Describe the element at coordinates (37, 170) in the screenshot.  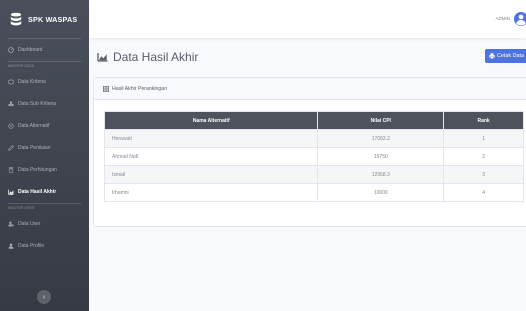
I see `sidebar-item-label: Data Perhitungan` at that location.